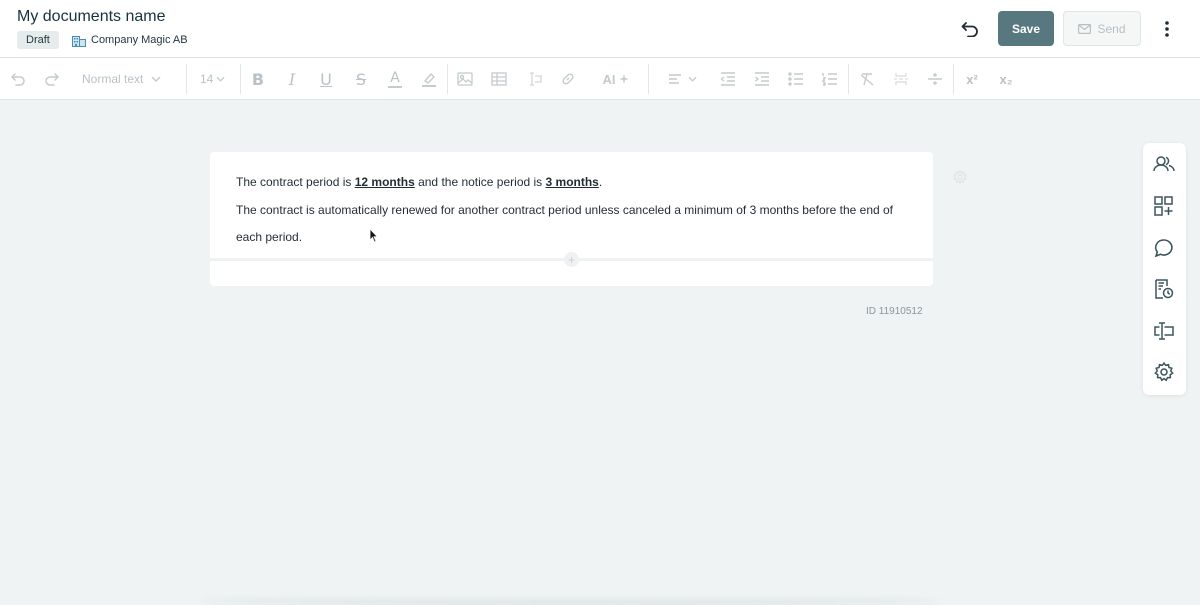 The height and width of the screenshot is (605, 1200). What do you see at coordinates (361, 79) in the screenshot?
I see `strikethrough-icon: S` at bounding box center [361, 79].